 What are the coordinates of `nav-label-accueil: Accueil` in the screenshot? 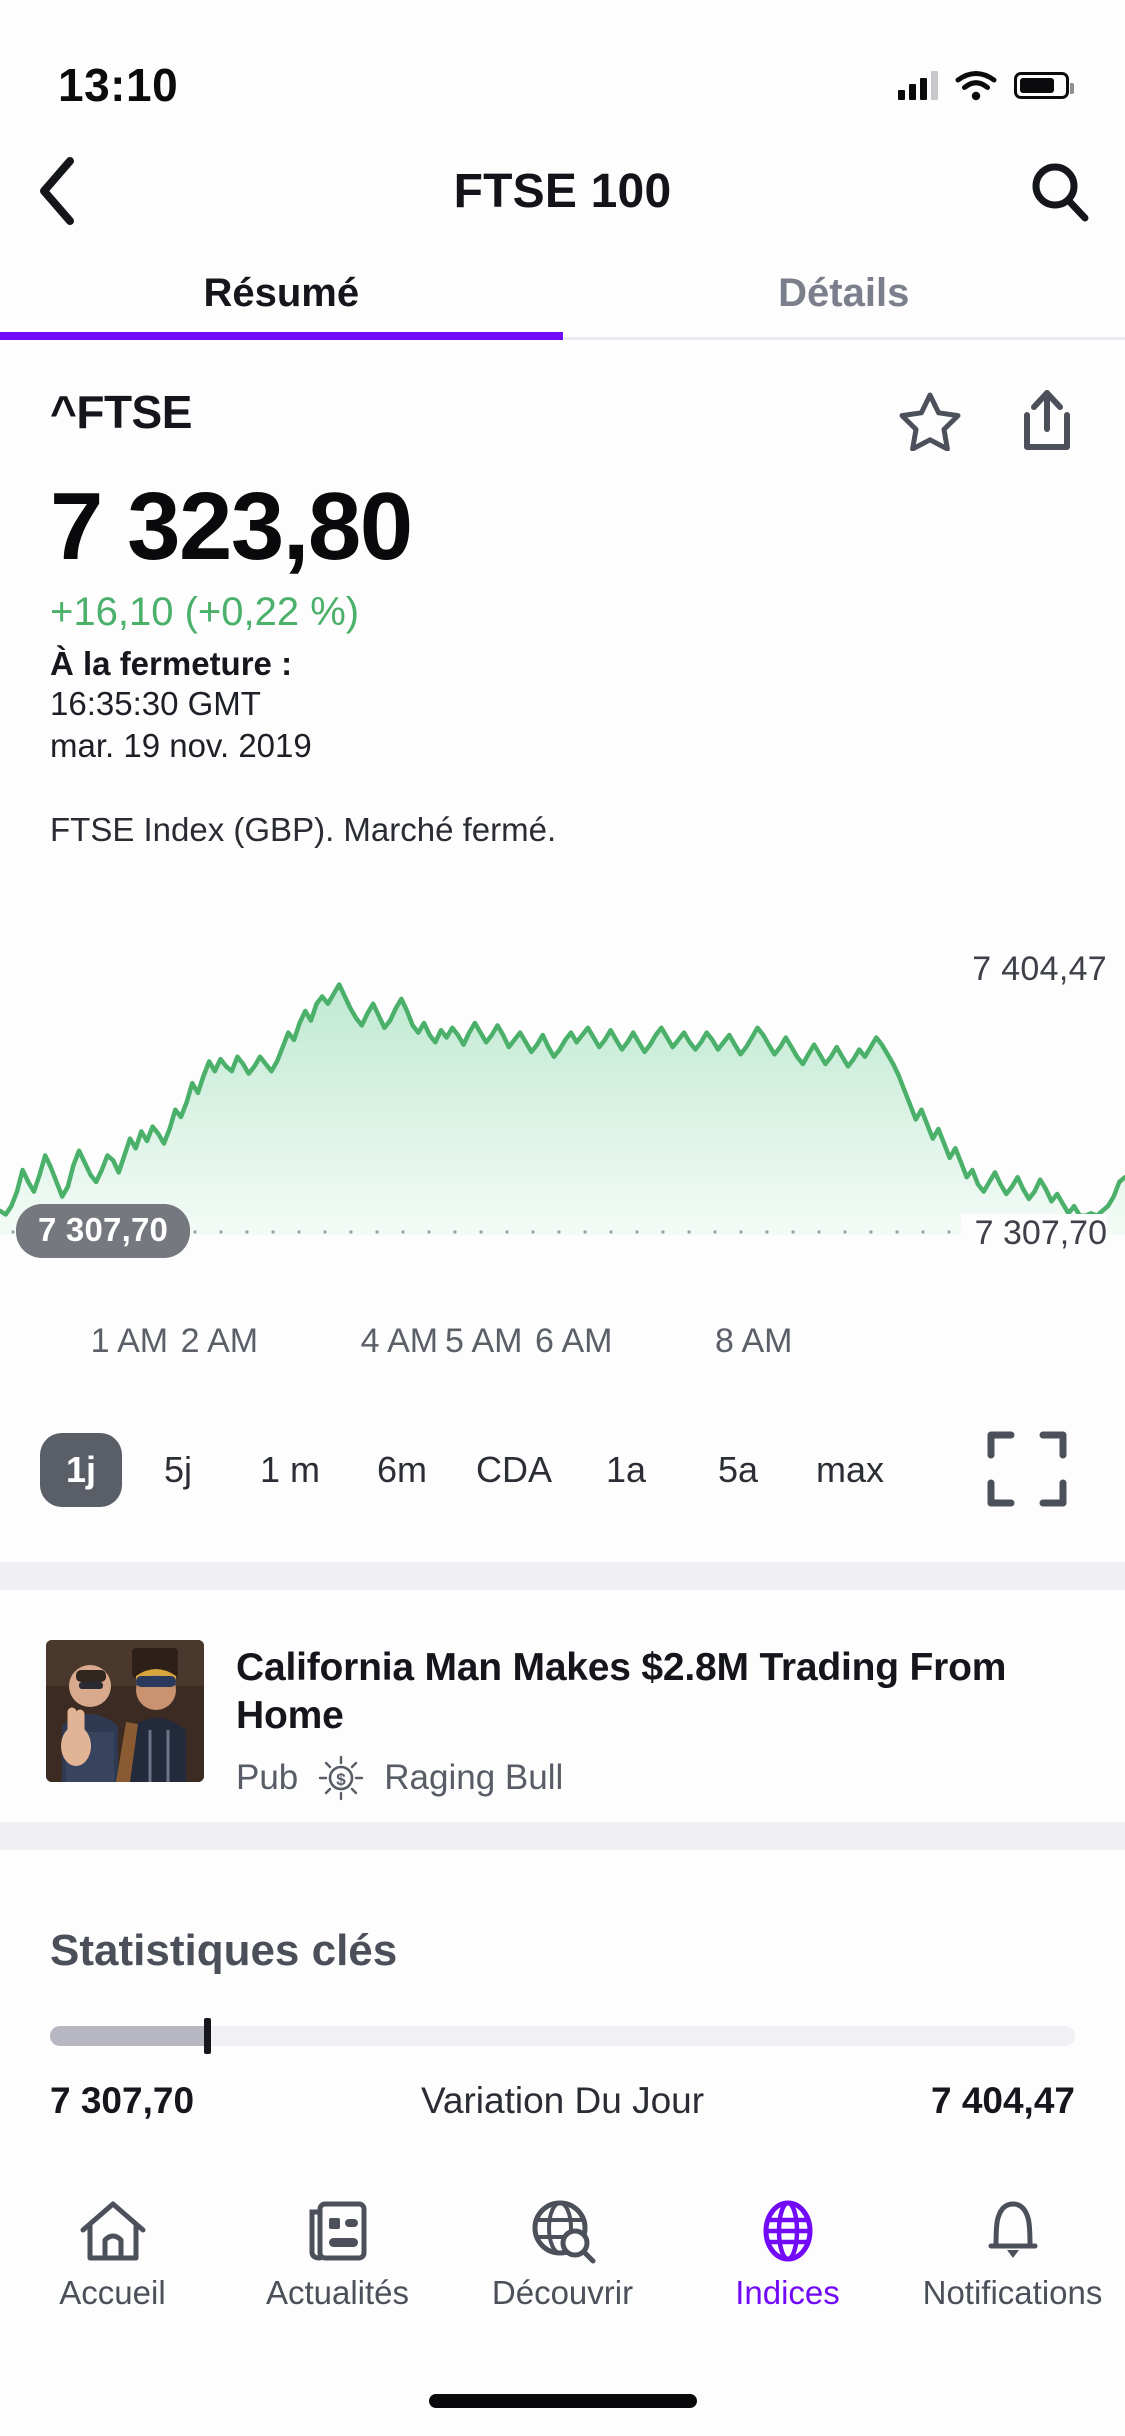 It's located at (112, 2292).